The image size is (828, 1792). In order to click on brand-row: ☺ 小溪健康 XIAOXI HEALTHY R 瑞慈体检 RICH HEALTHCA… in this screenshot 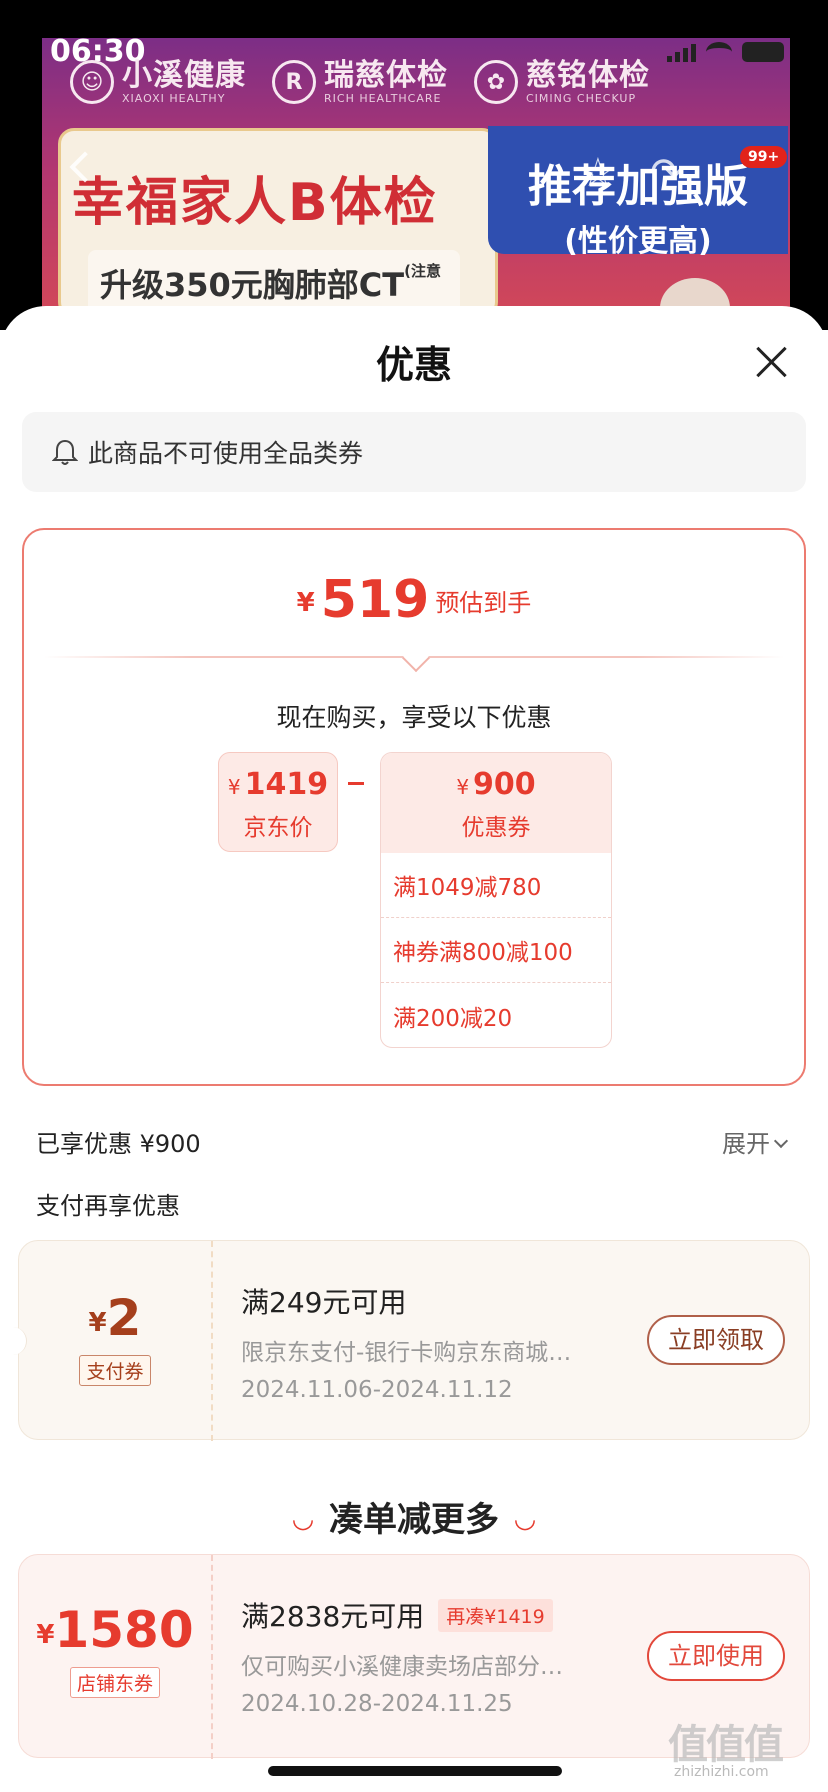, I will do `click(420, 82)`.